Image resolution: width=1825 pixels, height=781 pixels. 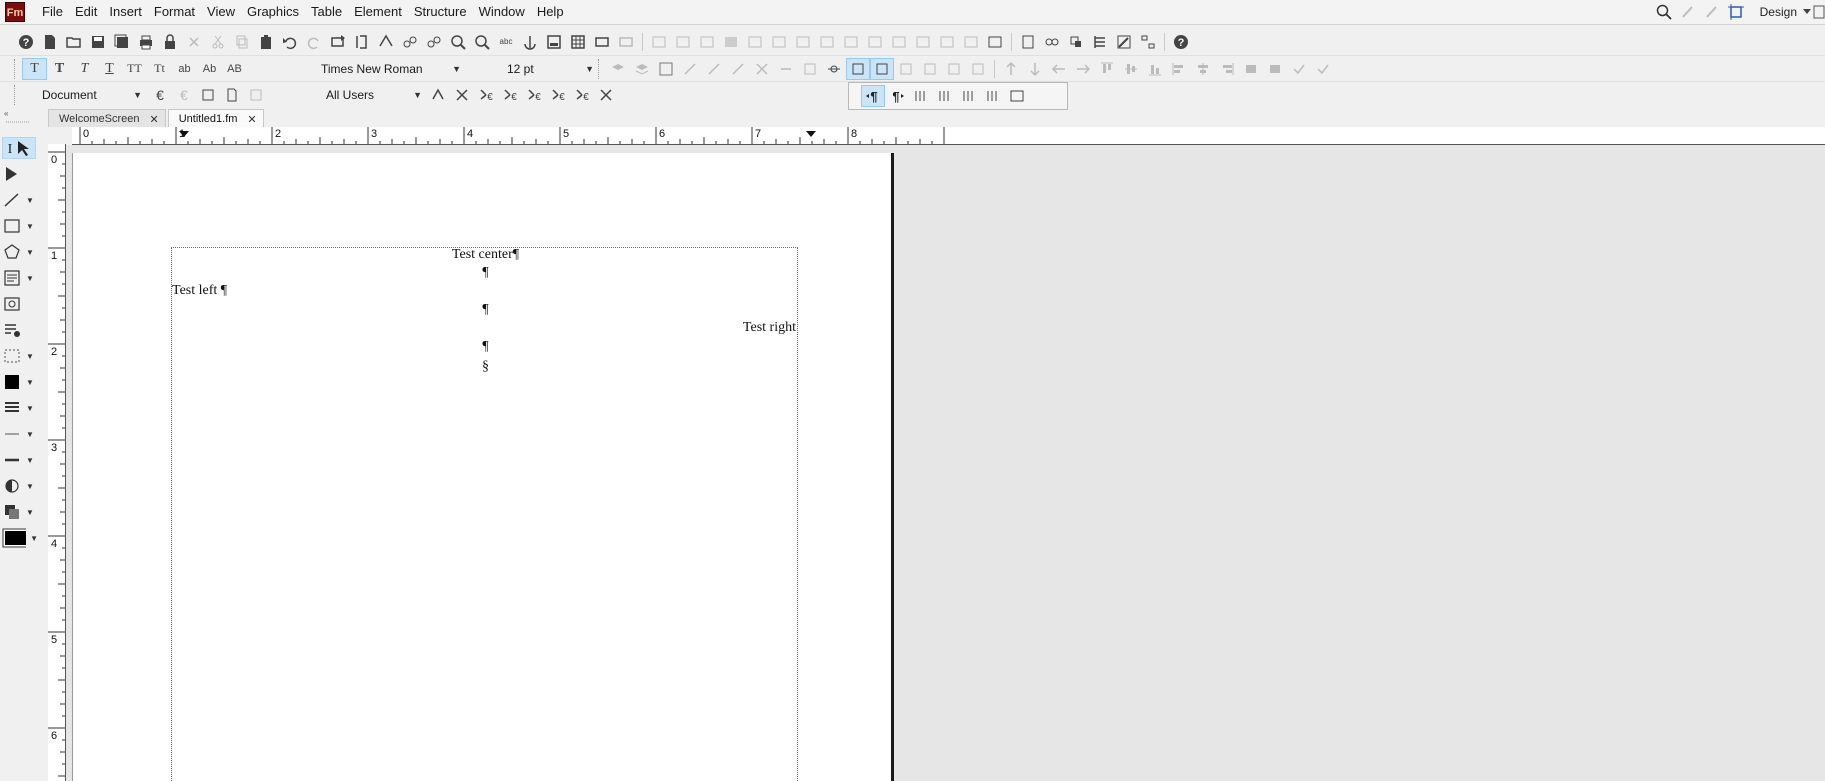 I want to click on toolbar-grip, so click(x=16, y=95).